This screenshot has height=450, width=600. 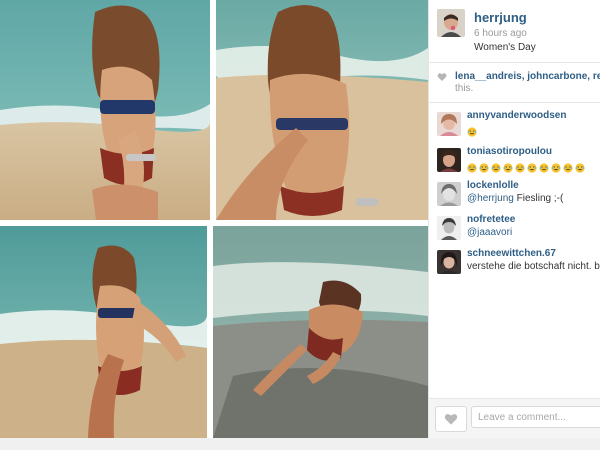 I want to click on comment-mention: @jaaavori, so click(x=489, y=232).